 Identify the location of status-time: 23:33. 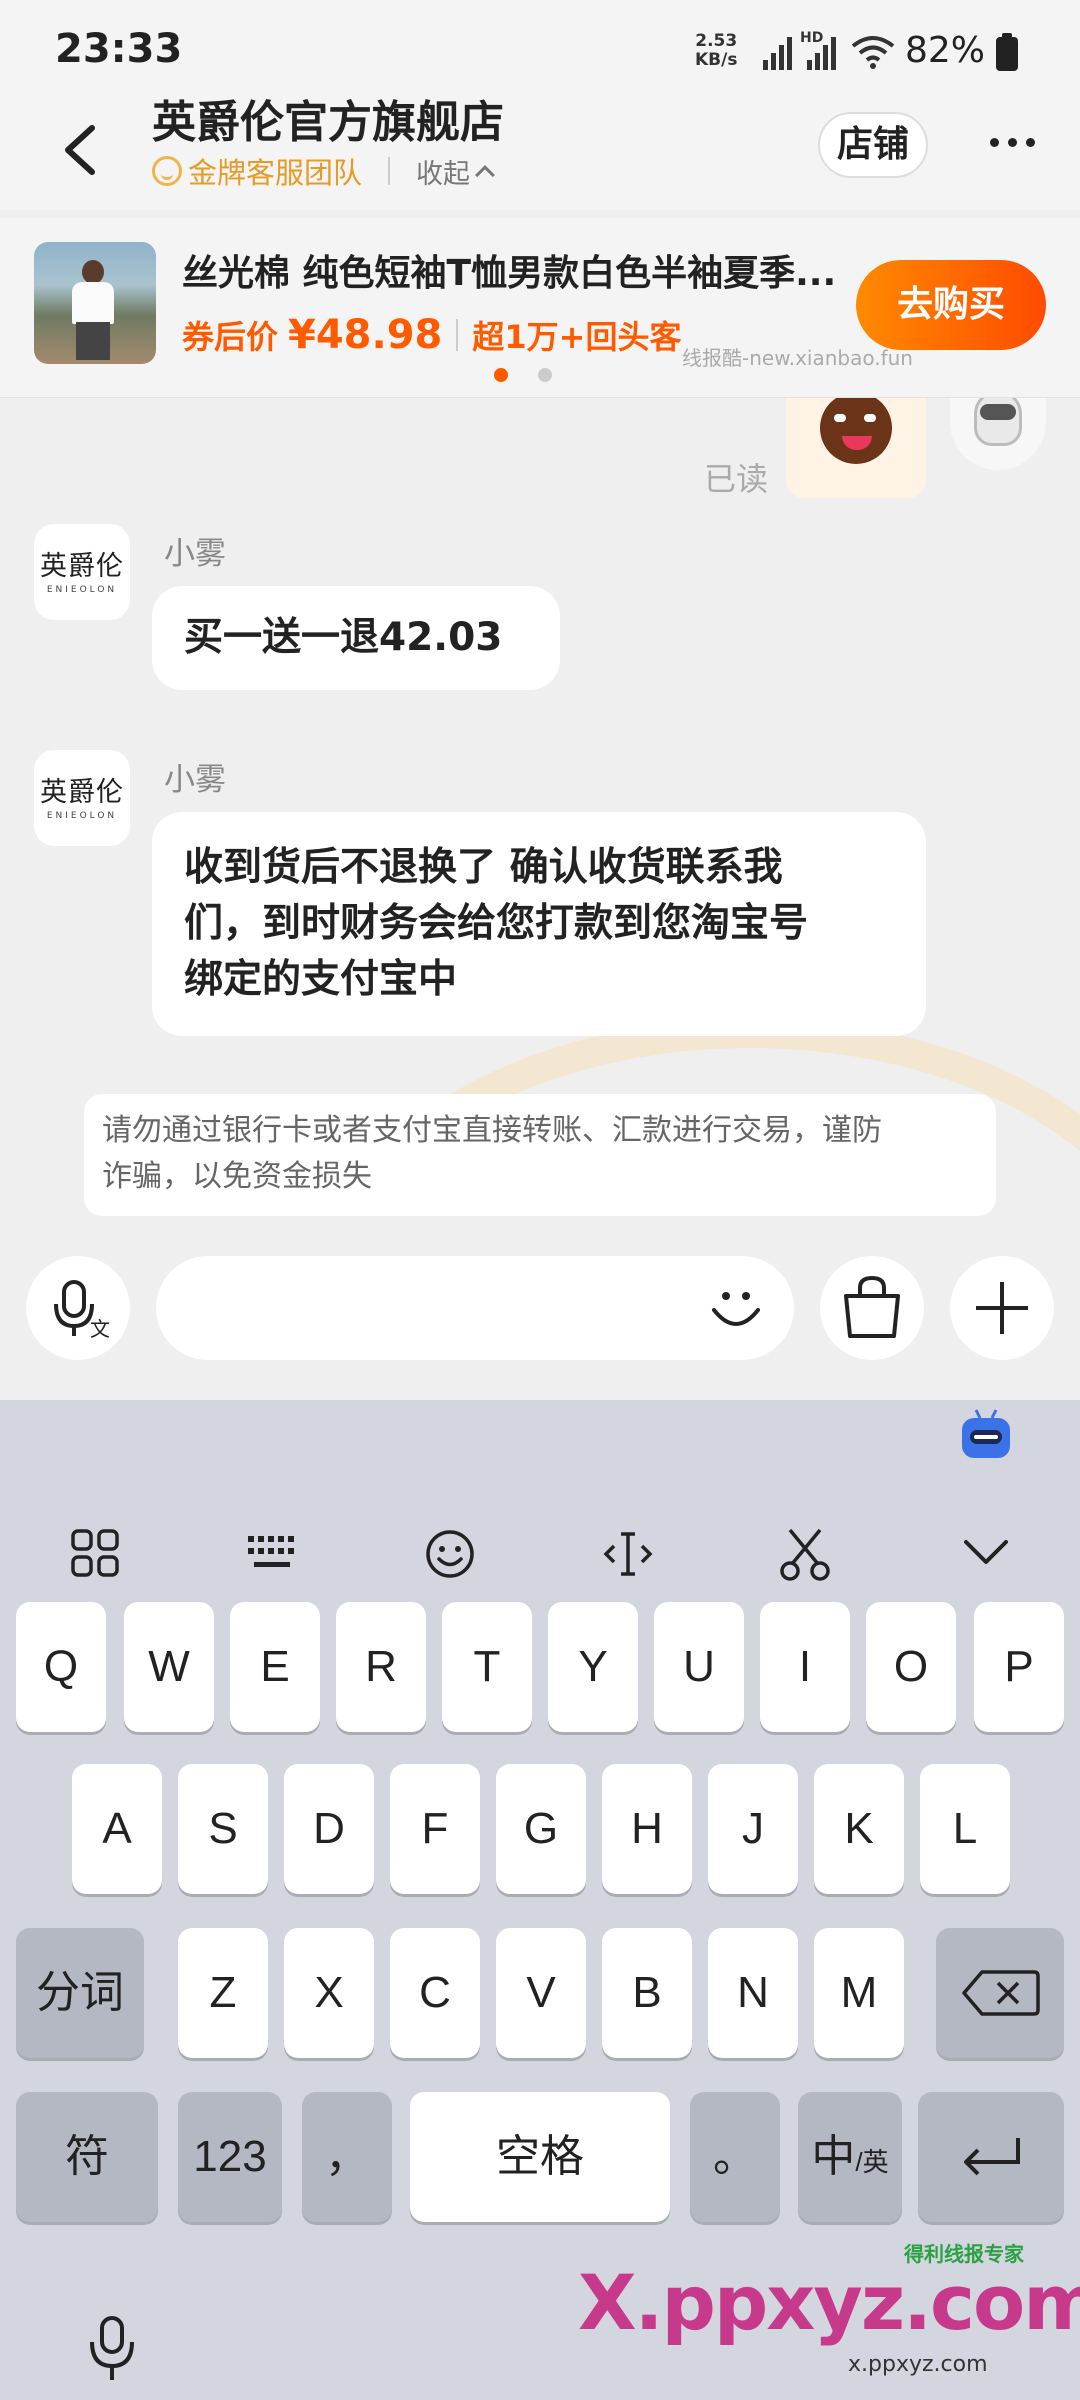
(119, 49).